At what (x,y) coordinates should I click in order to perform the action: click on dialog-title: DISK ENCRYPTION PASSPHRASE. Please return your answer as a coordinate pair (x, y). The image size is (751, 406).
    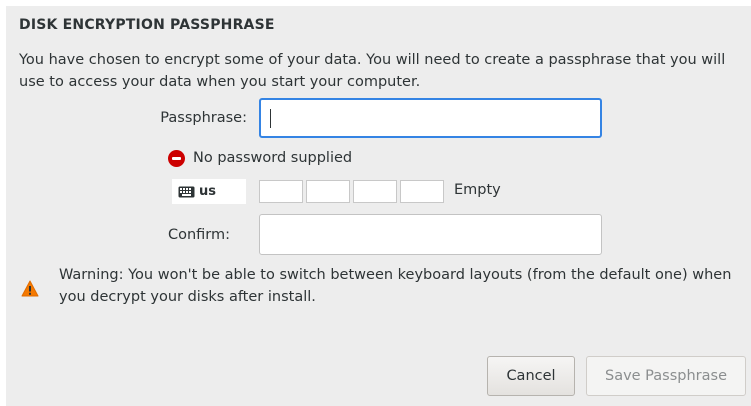
    Looking at the image, I should click on (147, 25).